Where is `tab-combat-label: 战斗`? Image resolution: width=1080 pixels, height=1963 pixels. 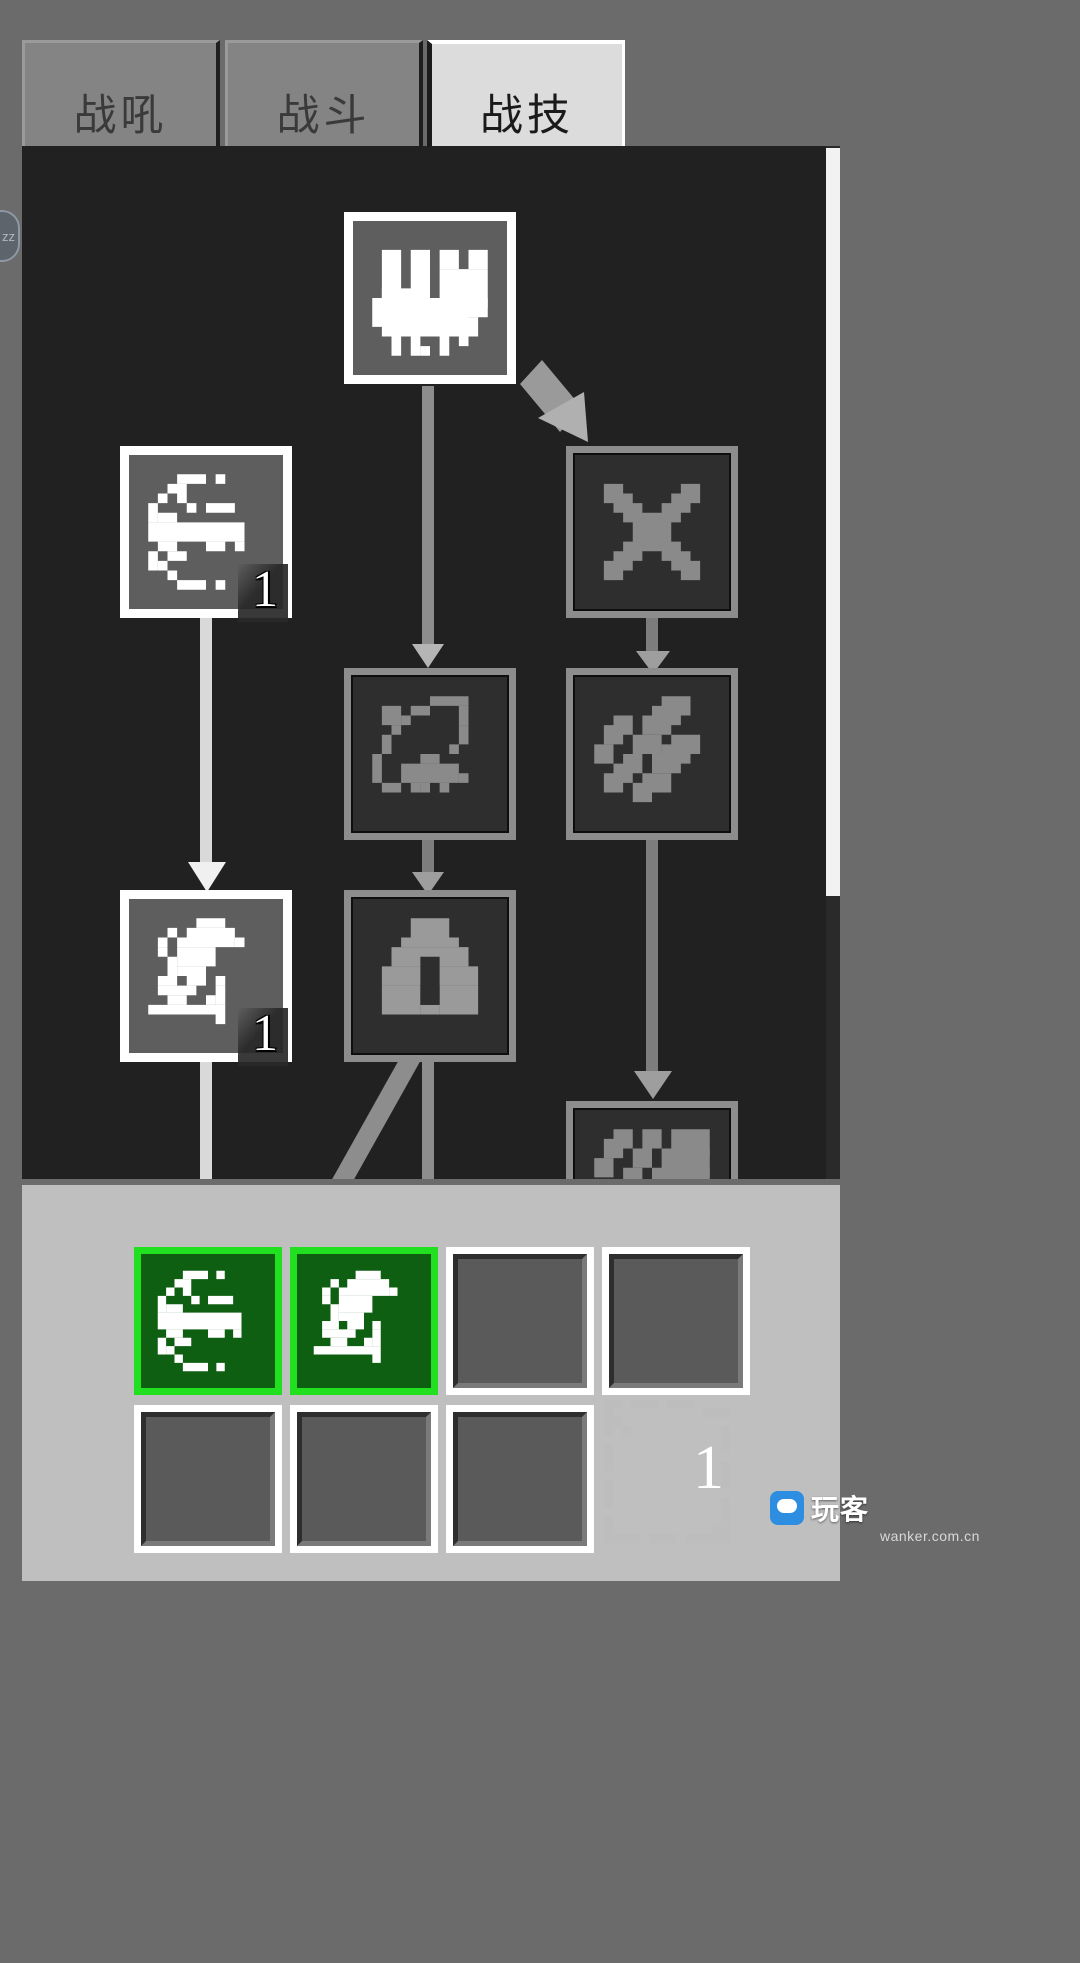 tab-combat-label: 战斗 is located at coordinates (323, 115).